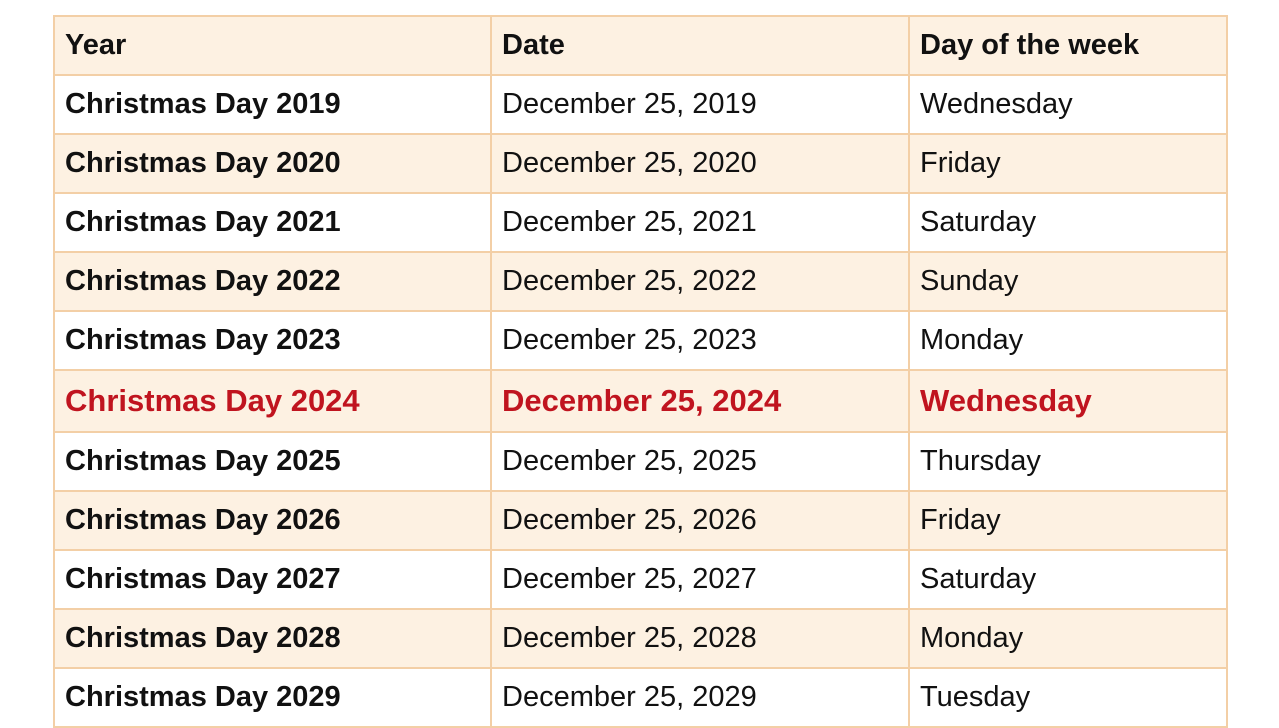 The height and width of the screenshot is (728, 1279). What do you see at coordinates (272, 340) in the screenshot?
I see `year-cell: Christmas Day 2023` at bounding box center [272, 340].